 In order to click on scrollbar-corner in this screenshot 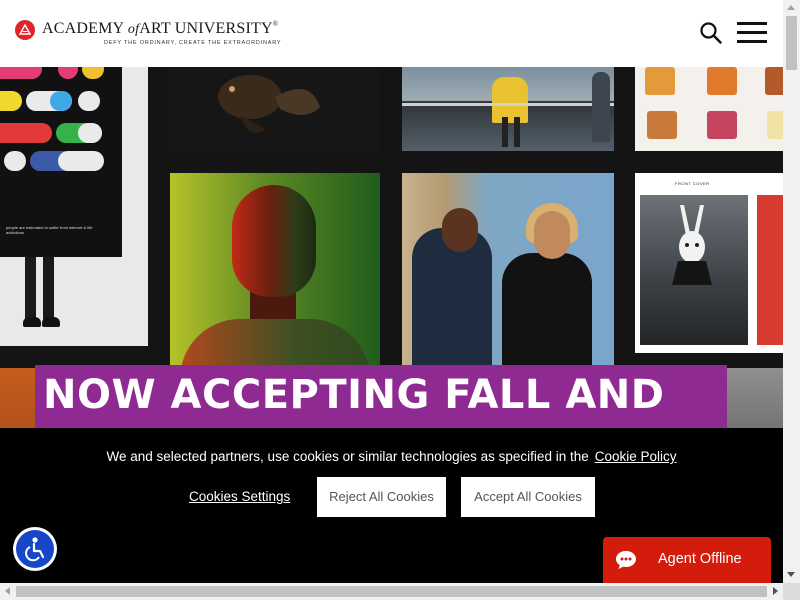, I will do `click(791, 591)`.